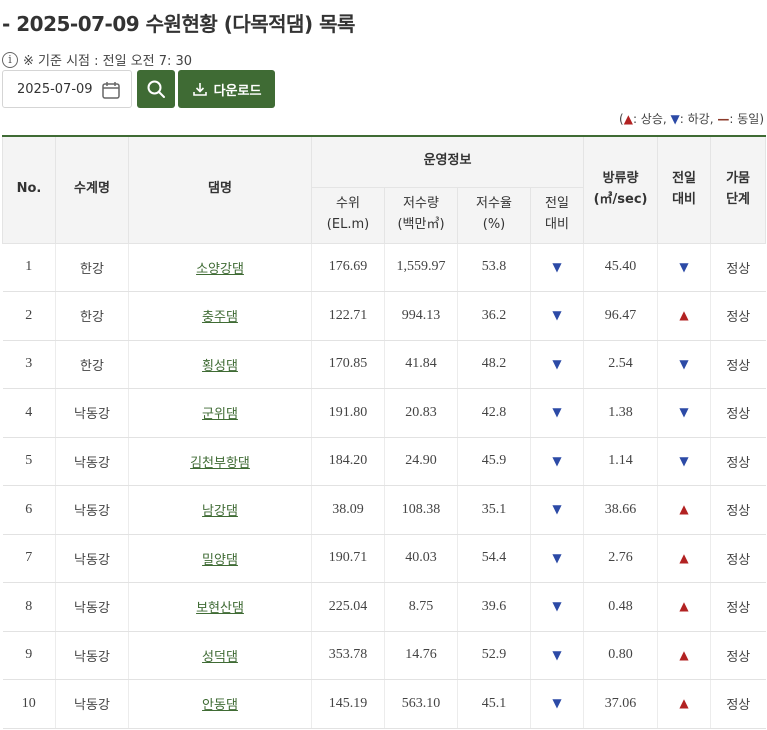  I want to click on dam-link: 김천부항댐, so click(220, 463).